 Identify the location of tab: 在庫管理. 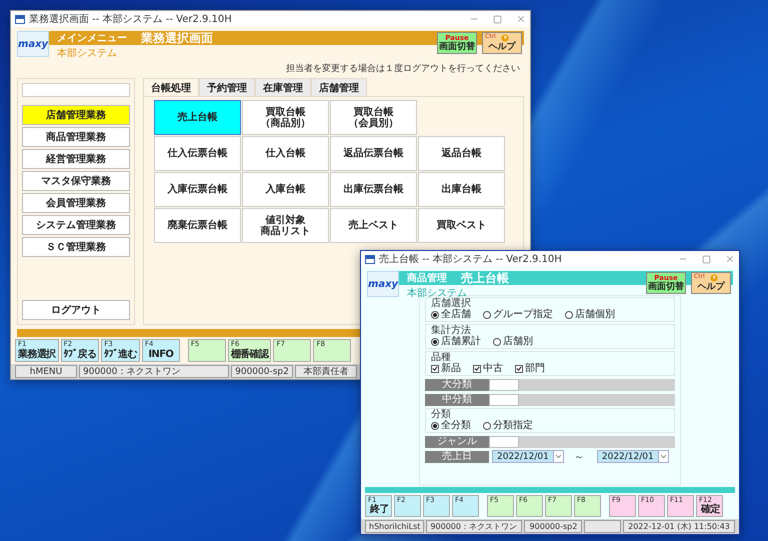
(283, 87).